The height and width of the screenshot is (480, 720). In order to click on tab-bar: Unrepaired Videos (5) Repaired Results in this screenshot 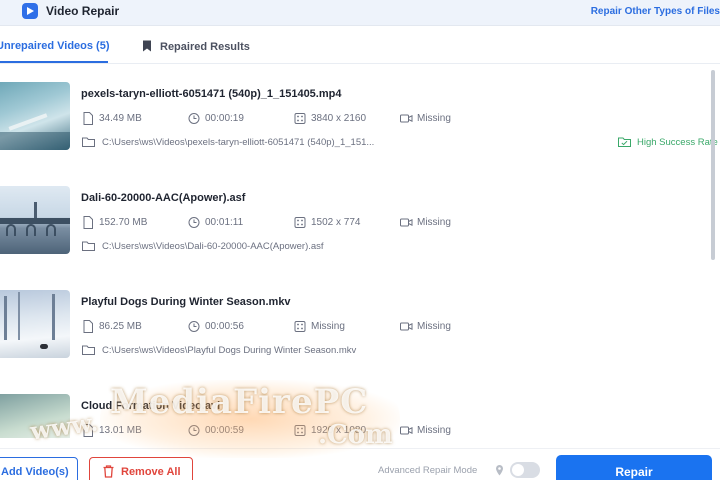, I will do `click(360, 47)`.